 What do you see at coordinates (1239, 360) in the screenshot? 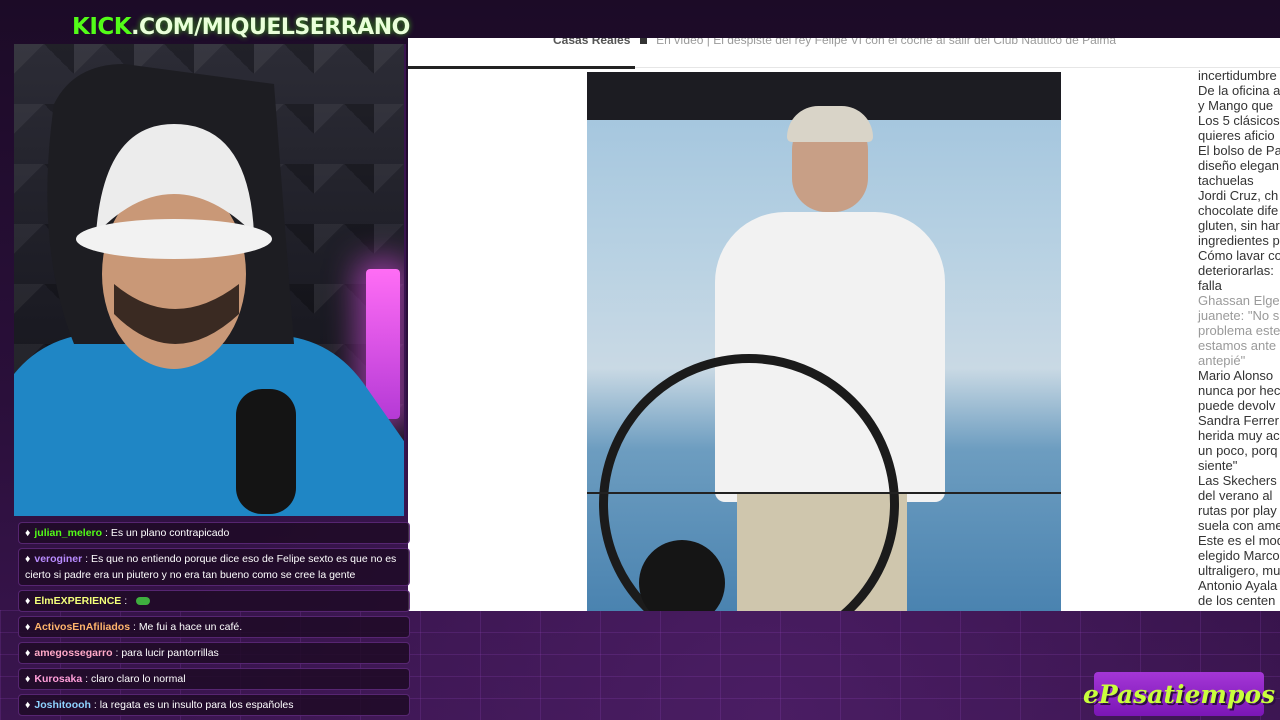
I see `sidebar-news-line: antepié"` at bounding box center [1239, 360].